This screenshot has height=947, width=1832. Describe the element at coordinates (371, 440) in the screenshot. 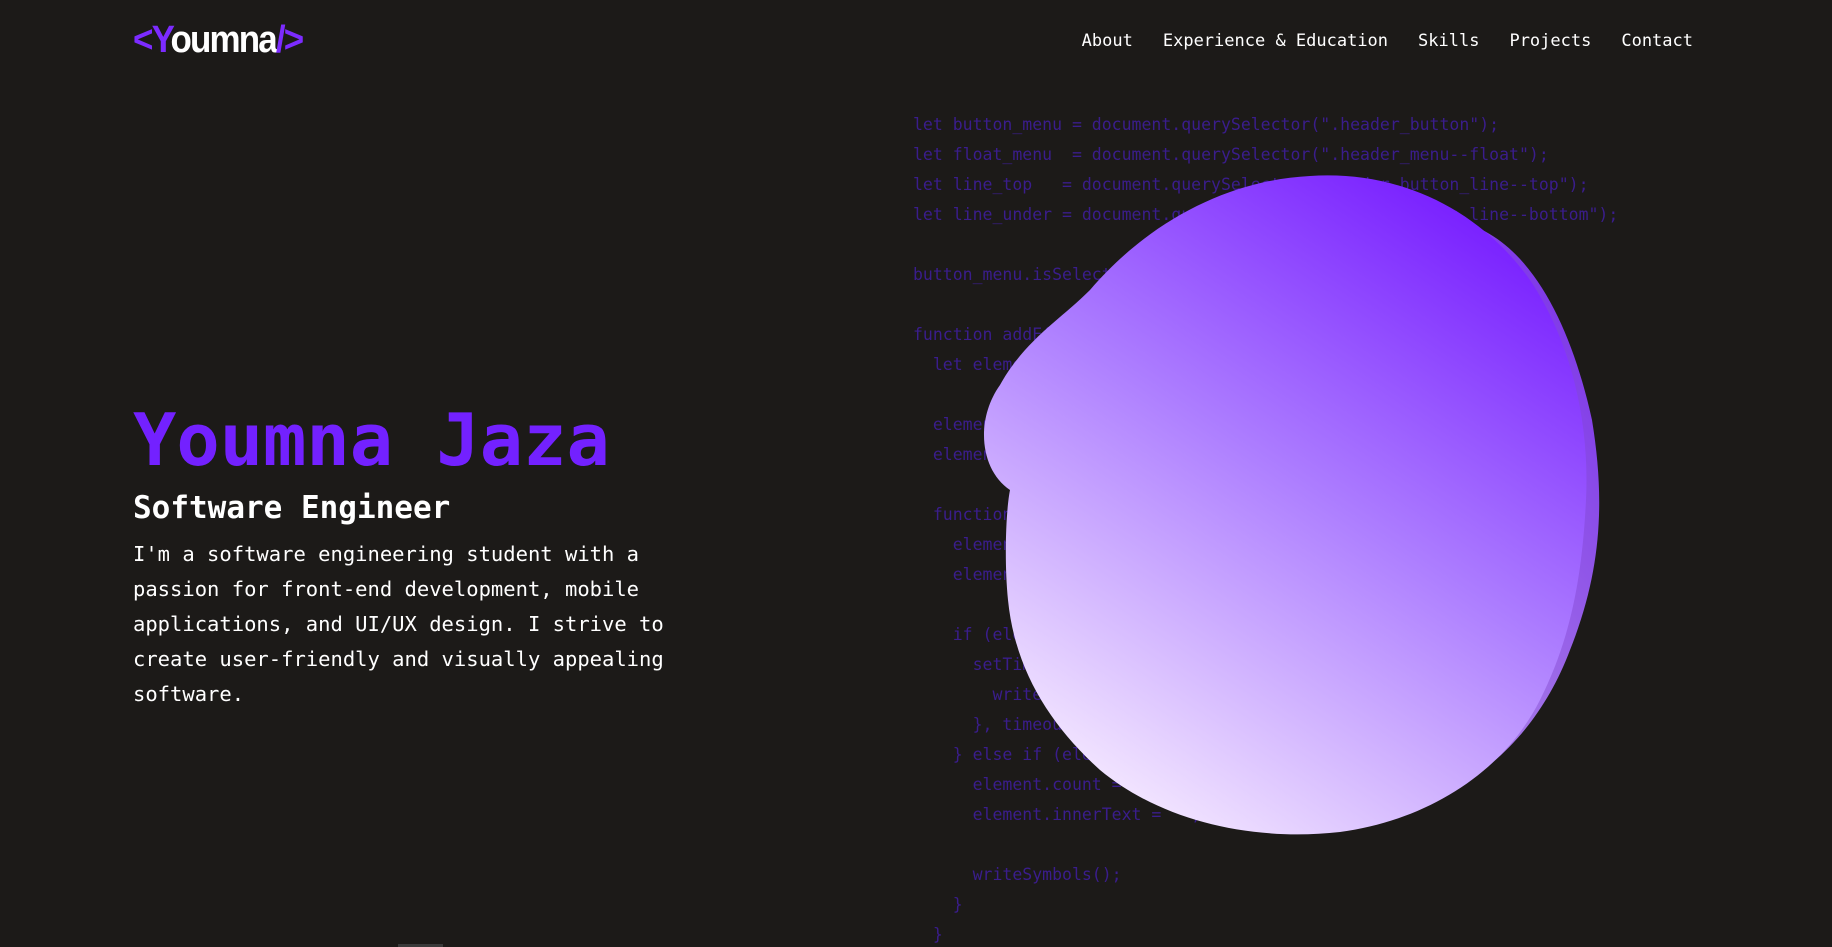

I see `hero-name: Youmna Jaza` at that location.